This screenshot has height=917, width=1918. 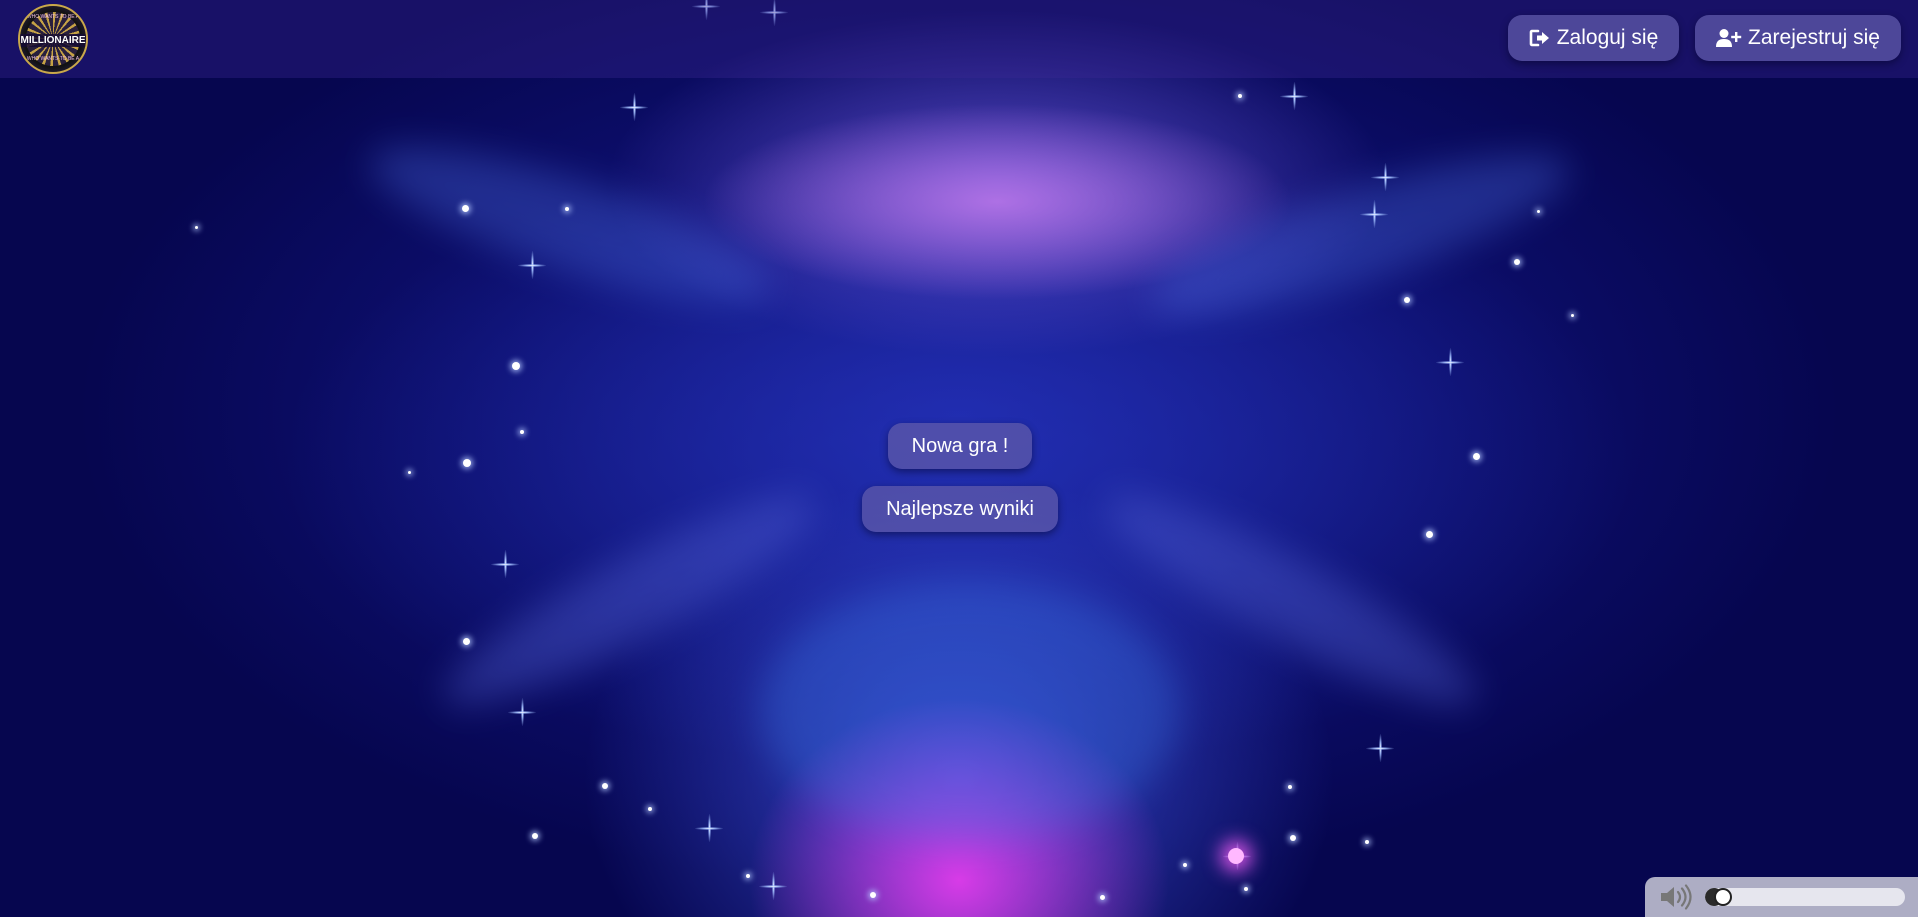 I want to click on logo-ring-text-bottom: WHO WANTS TO BE A, so click(x=53, y=59).